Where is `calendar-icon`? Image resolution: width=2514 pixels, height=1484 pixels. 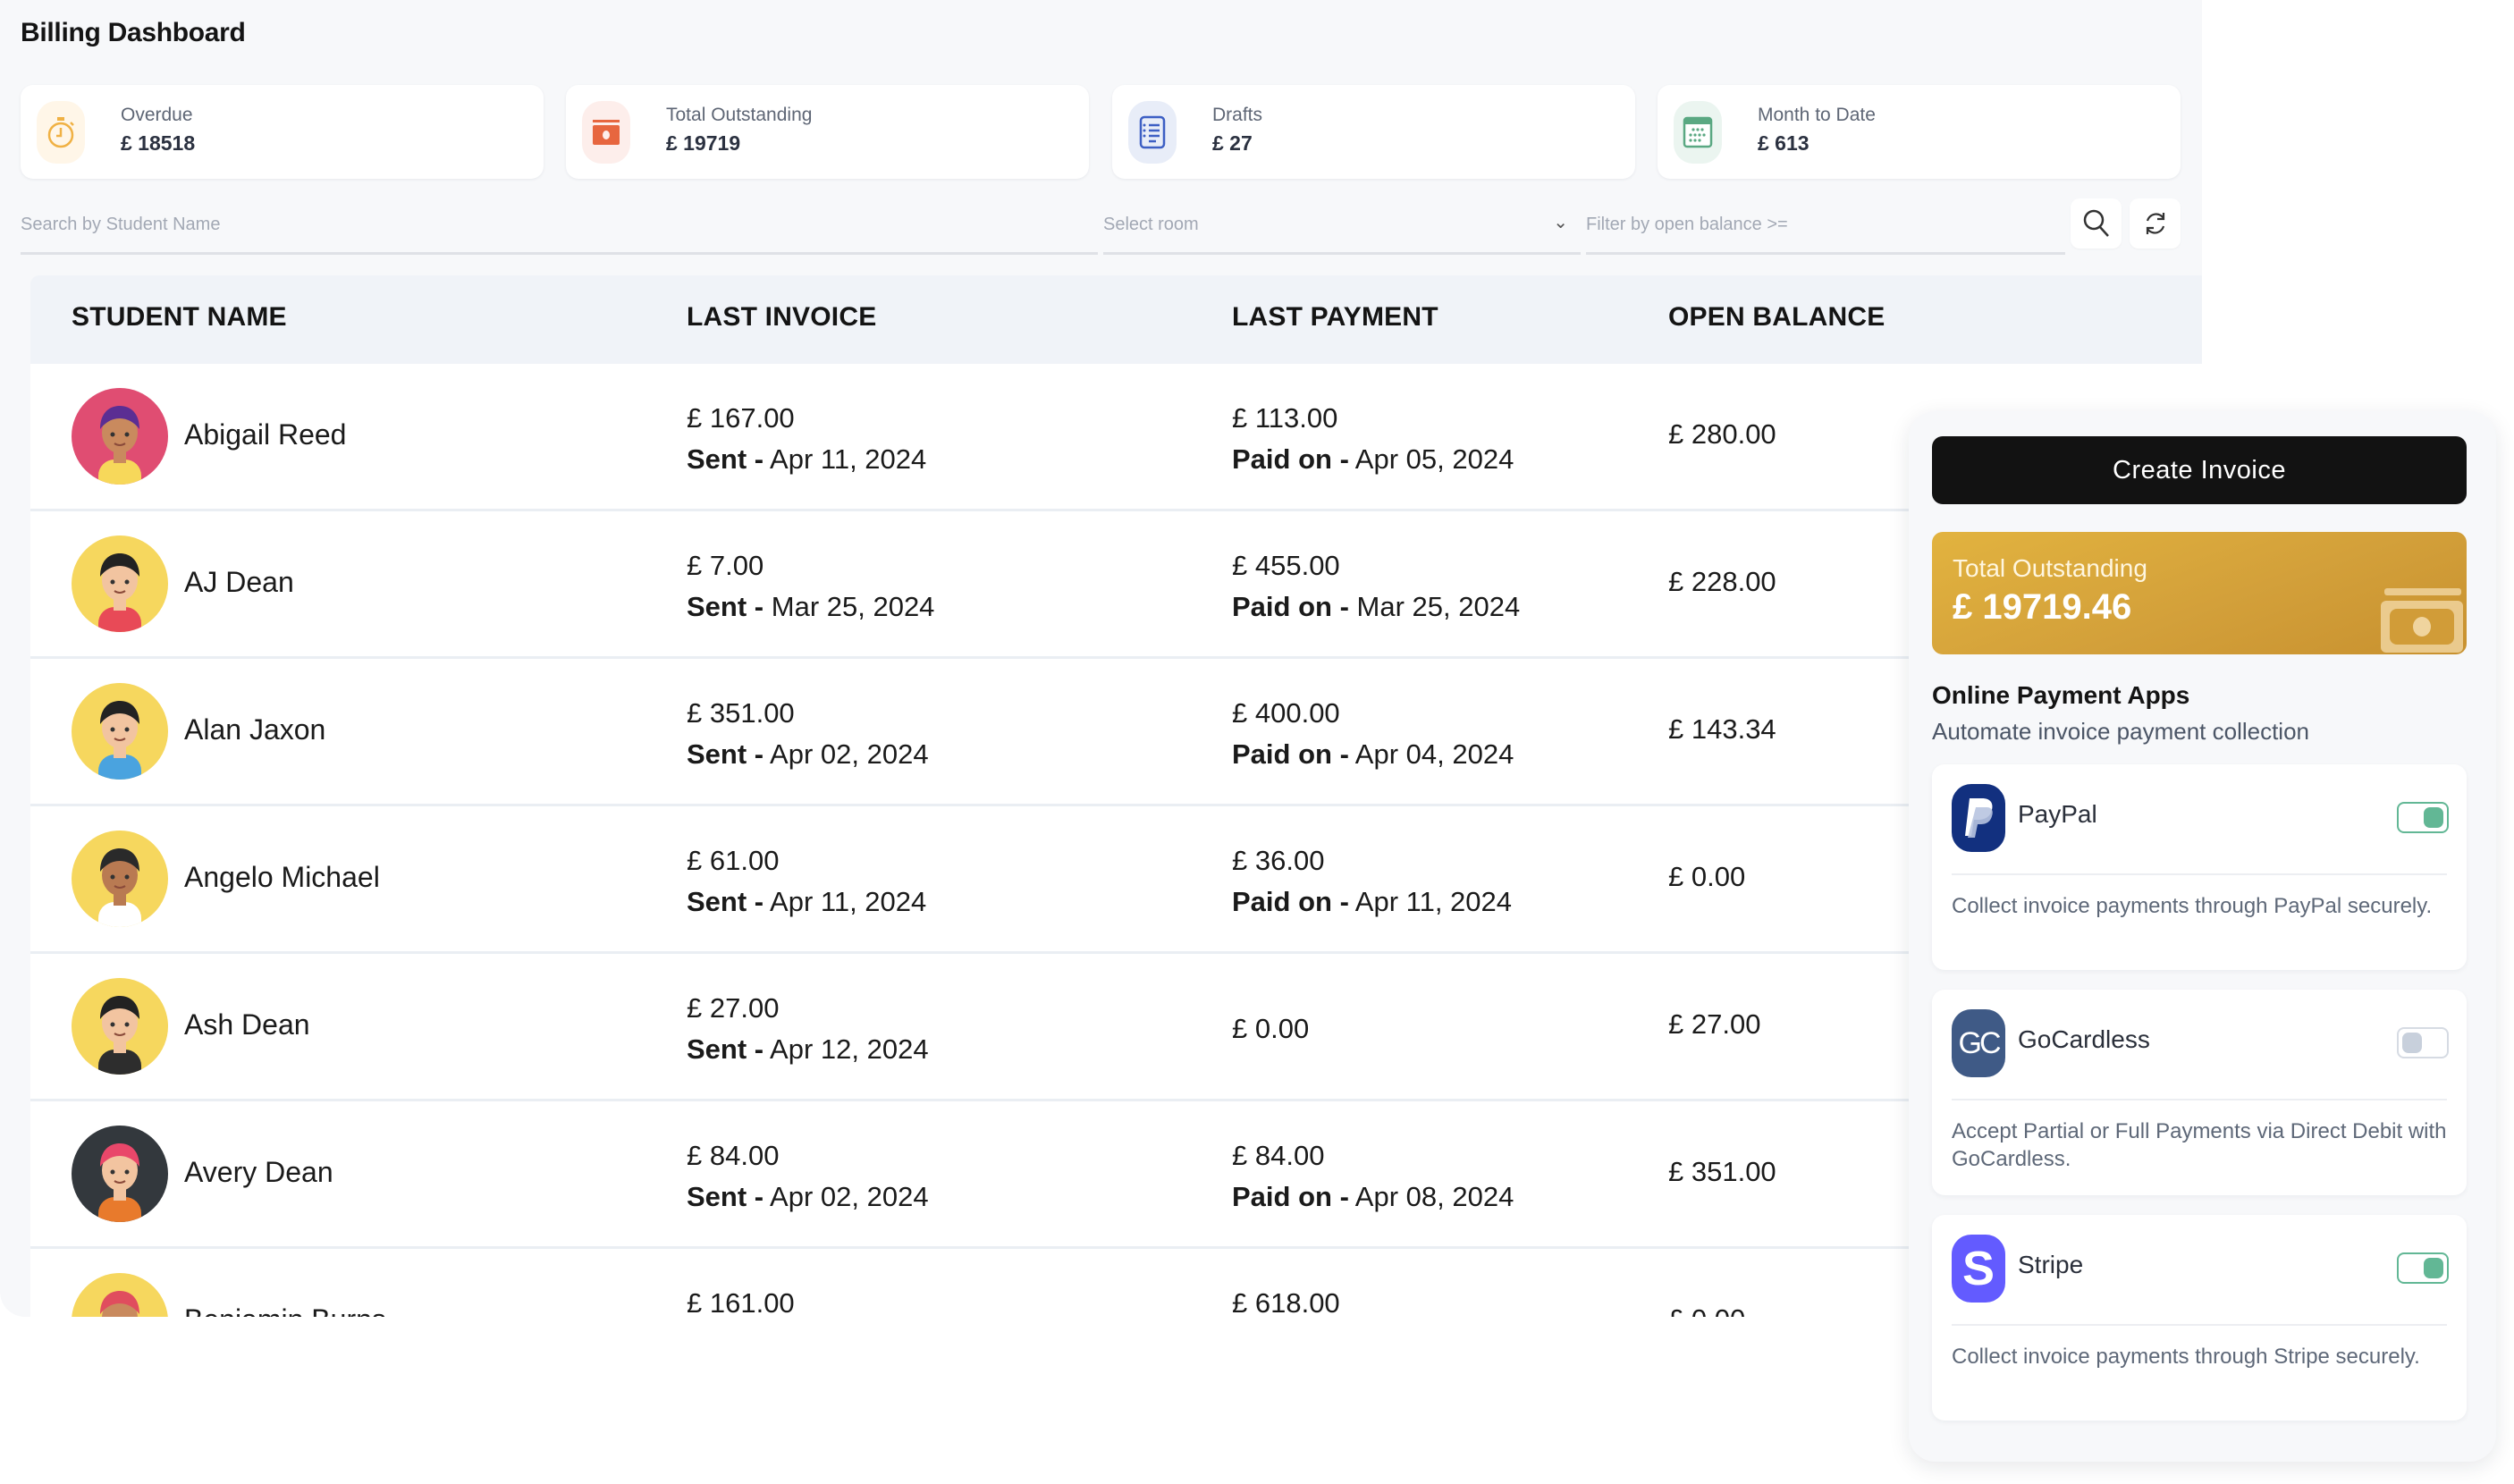 calendar-icon is located at coordinates (1698, 132).